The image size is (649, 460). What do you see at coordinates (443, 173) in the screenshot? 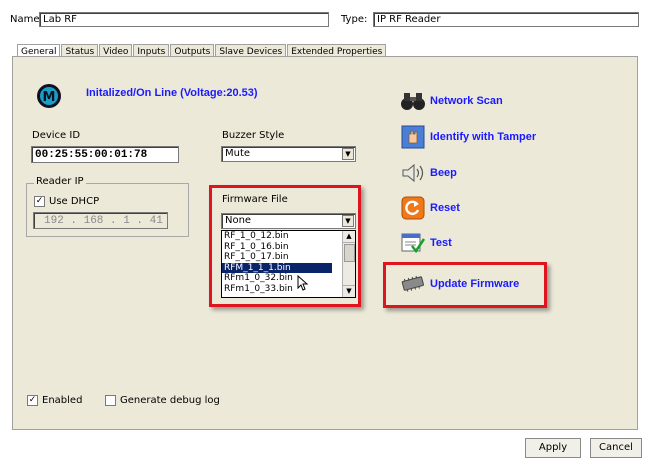
I see `beep-label: Beep` at bounding box center [443, 173].